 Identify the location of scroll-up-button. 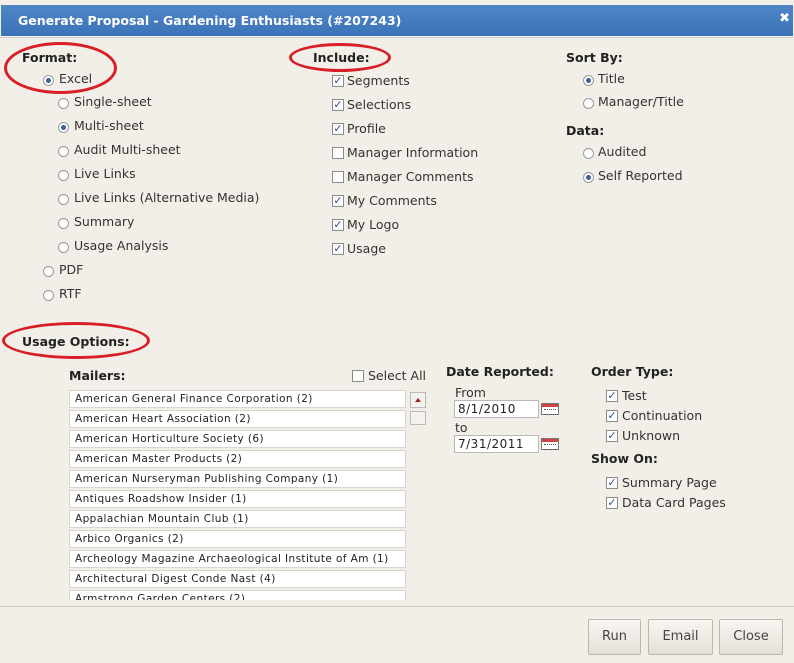
(418, 400).